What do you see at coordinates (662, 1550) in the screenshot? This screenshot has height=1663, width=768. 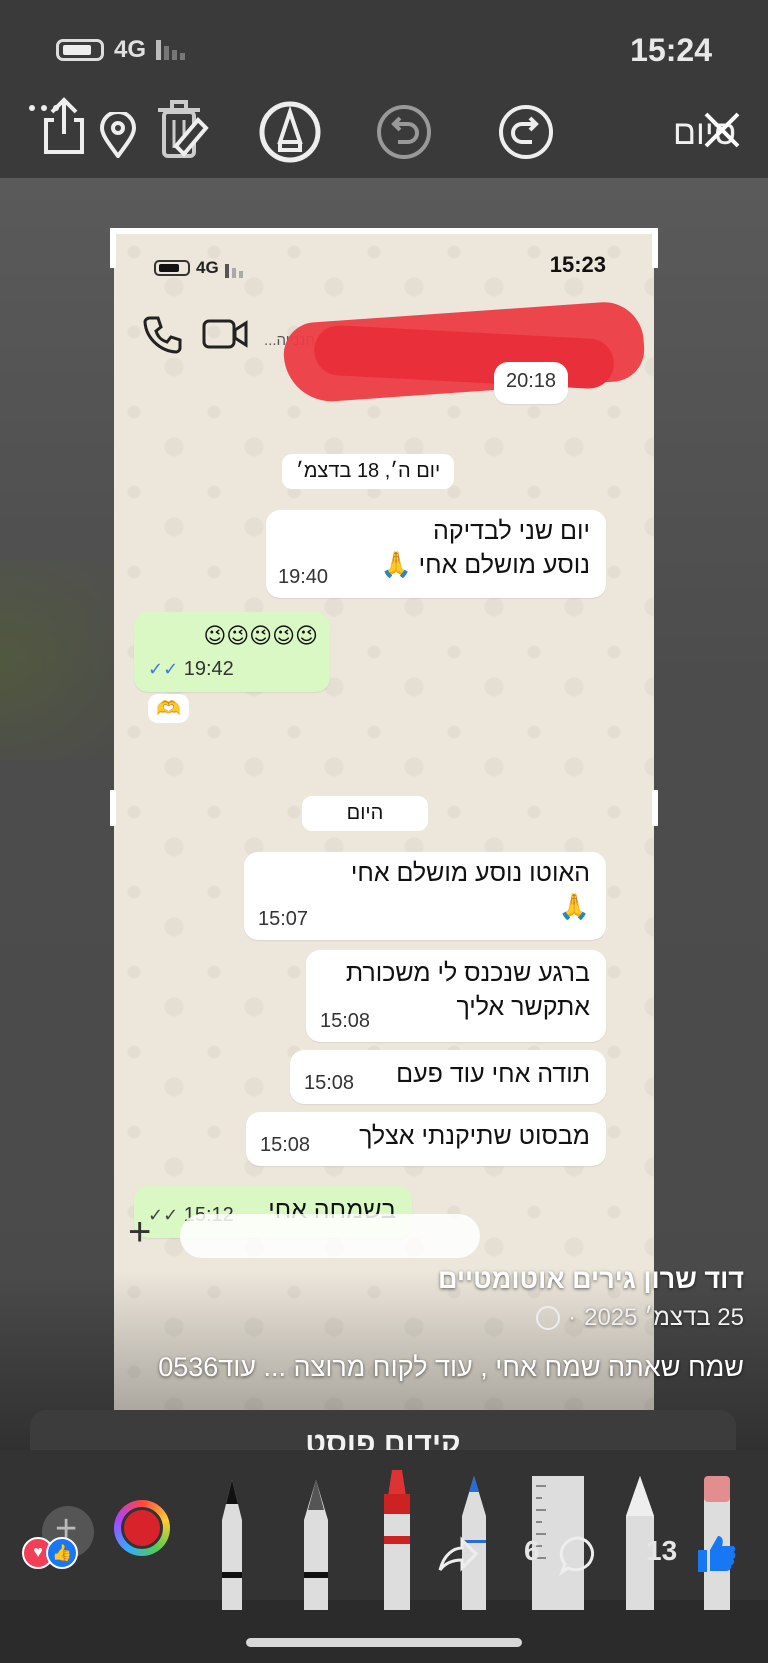 I see `likes-count: 13` at bounding box center [662, 1550].